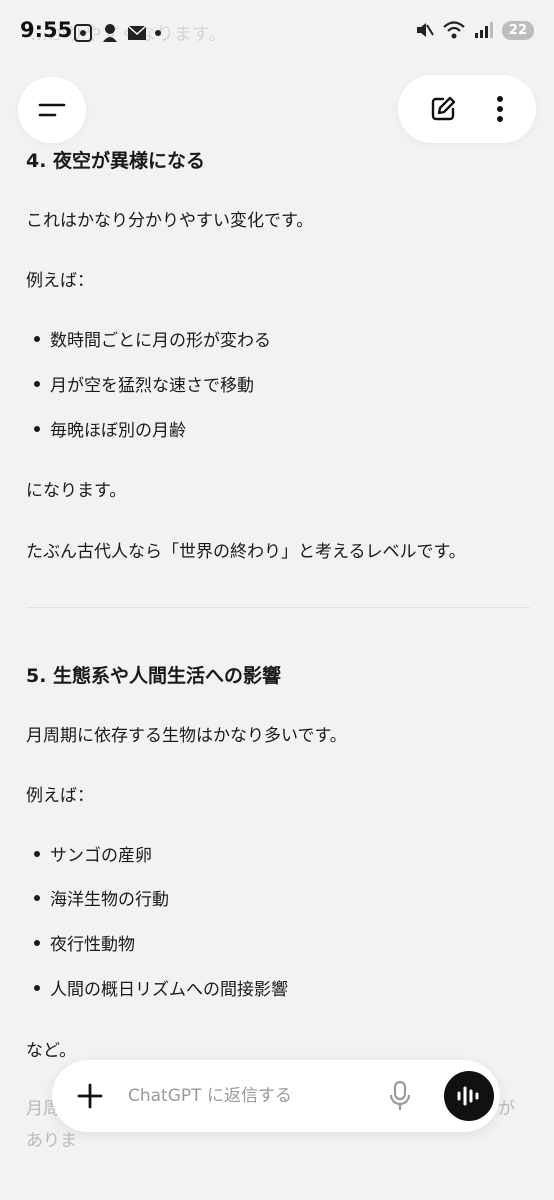 This screenshot has width=554, height=1200. I want to click on dictation-button, so click(400, 1096).